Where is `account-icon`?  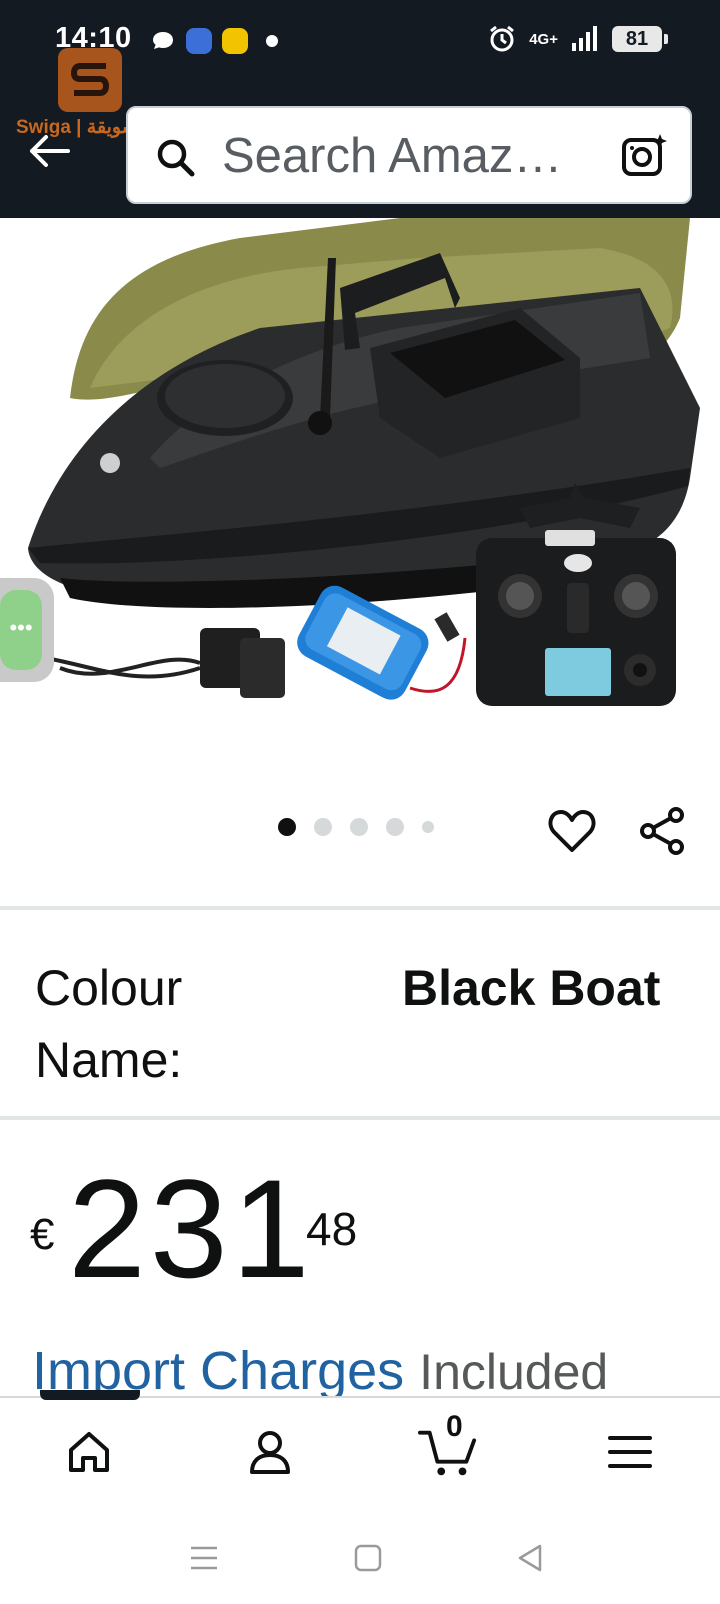 account-icon is located at coordinates (270, 1452).